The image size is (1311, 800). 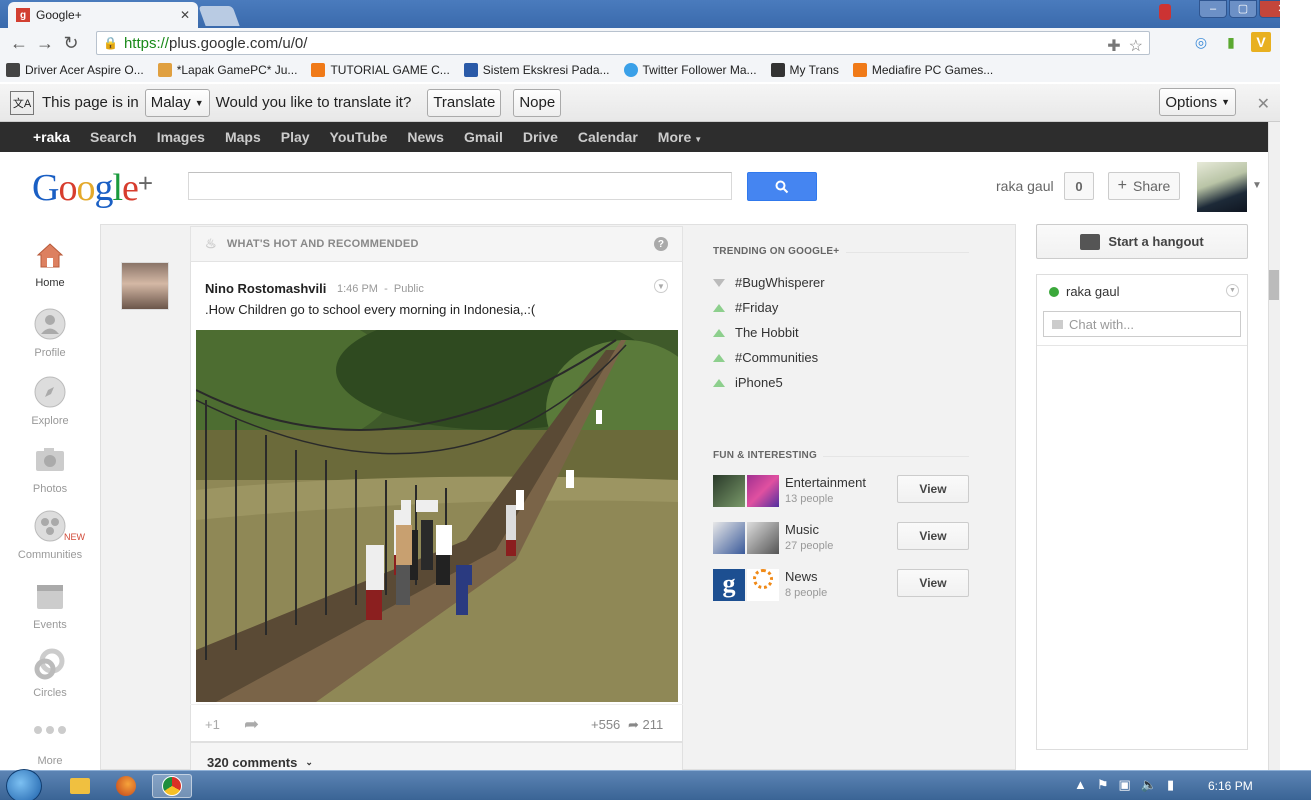 What do you see at coordinates (1025, 186) in the screenshot?
I see `header-user-name: raka gaul` at bounding box center [1025, 186].